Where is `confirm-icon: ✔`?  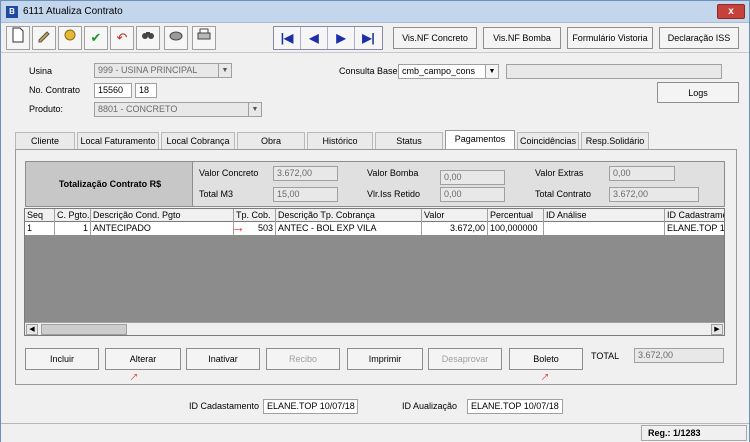
confirm-icon: ✔ is located at coordinates (96, 38).